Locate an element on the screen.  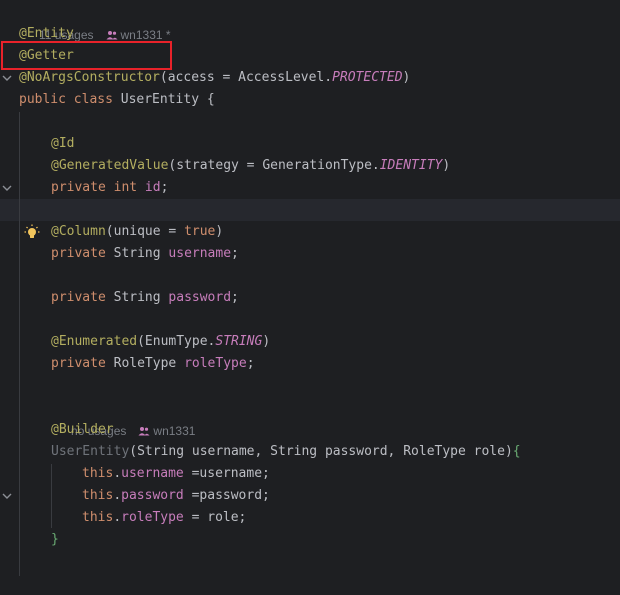
class-keywords: public class is located at coordinates (66, 99).